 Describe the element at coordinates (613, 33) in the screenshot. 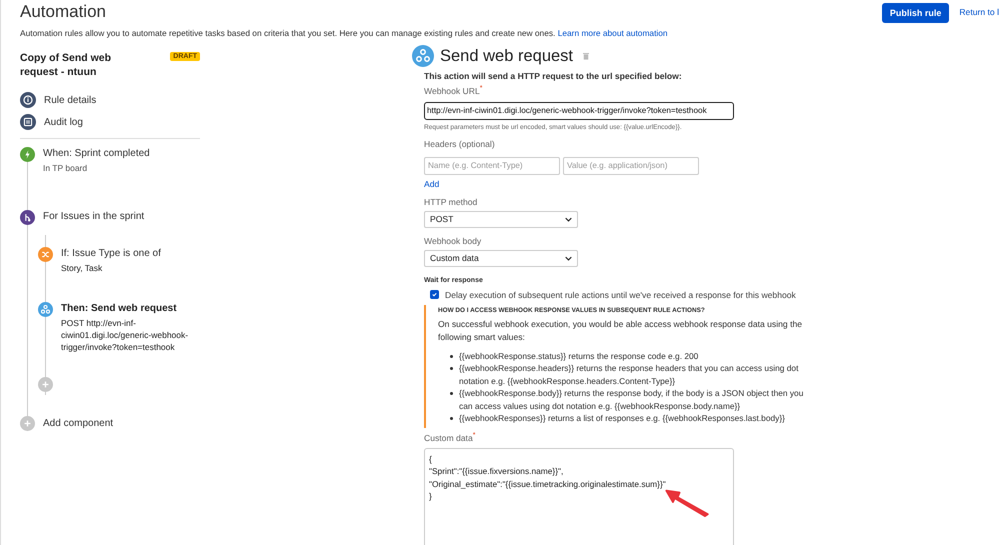

I see `learn-more-link: Learn more about automation` at that location.